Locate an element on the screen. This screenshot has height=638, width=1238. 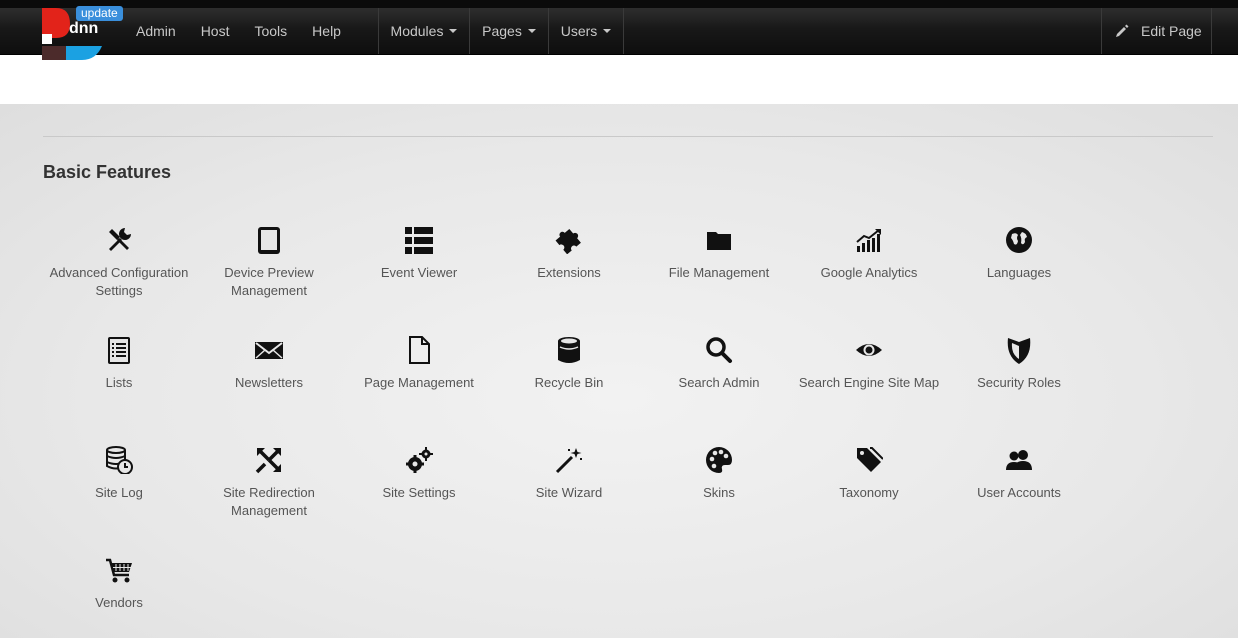
feature-label: Lists is located at coordinates (119, 382).